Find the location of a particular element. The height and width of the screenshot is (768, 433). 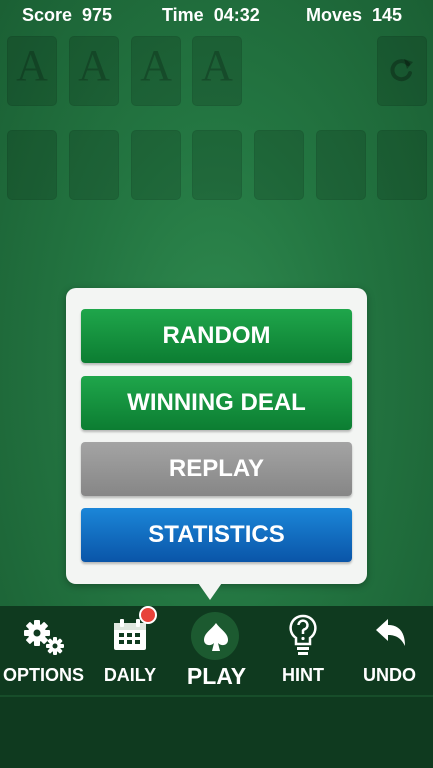

undo-arrow-icon is located at coordinates (390, 632).